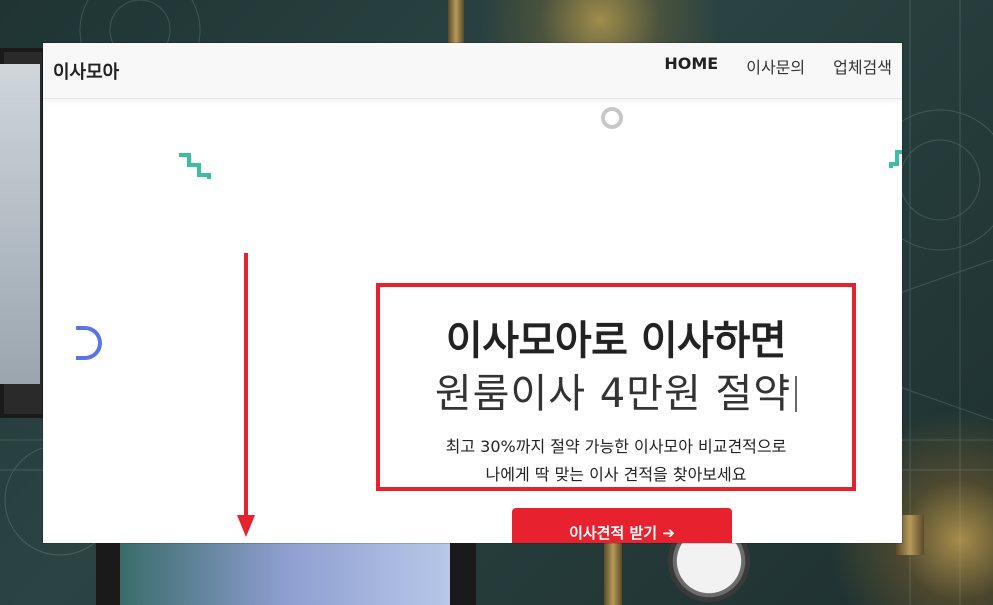 The width and height of the screenshot is (993, 605). I want to click on hero-desc-line1: 최고 30%까지 절약 가능한 이사모아 비교견적으로, so click(616, 446).